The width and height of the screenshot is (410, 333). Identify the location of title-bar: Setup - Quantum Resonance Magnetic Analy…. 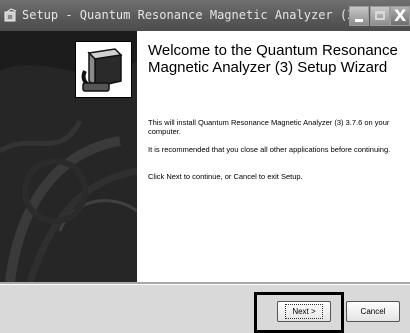
(205, 15).